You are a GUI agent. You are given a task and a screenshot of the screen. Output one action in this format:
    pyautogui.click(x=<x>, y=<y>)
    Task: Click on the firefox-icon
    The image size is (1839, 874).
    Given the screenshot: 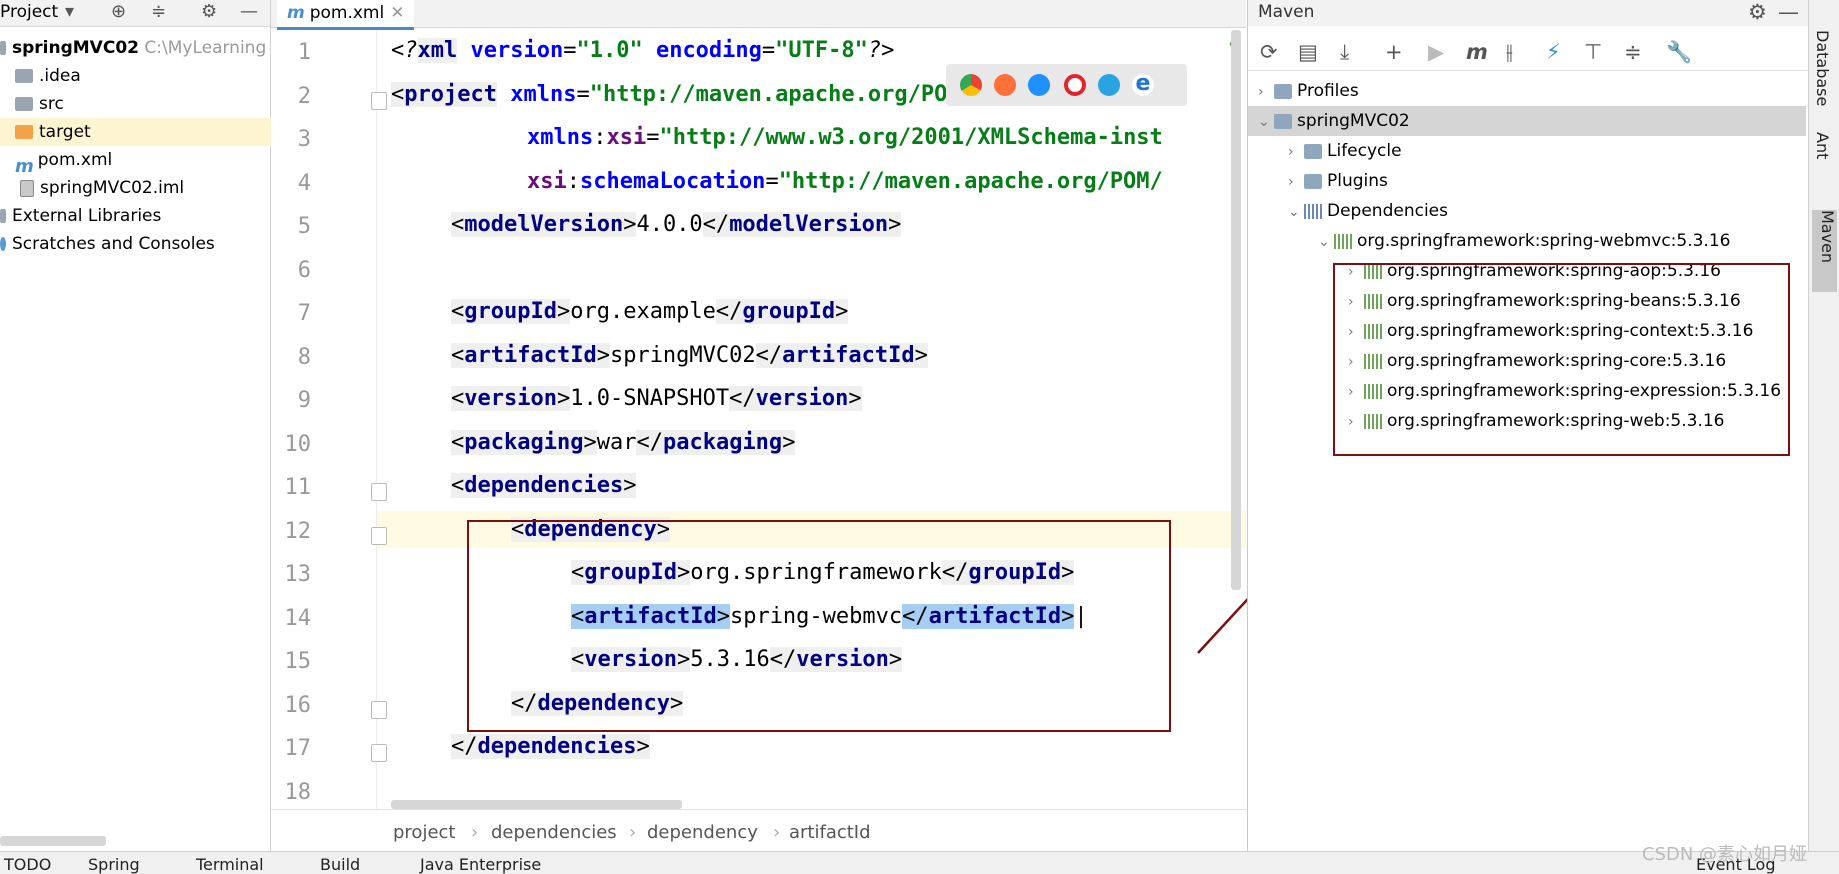 What is the action you would take?
    pyautogui.click(x=1005, y=85)
    